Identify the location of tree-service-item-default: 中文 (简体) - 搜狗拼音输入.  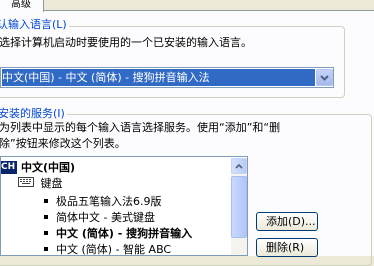
(118, 234).